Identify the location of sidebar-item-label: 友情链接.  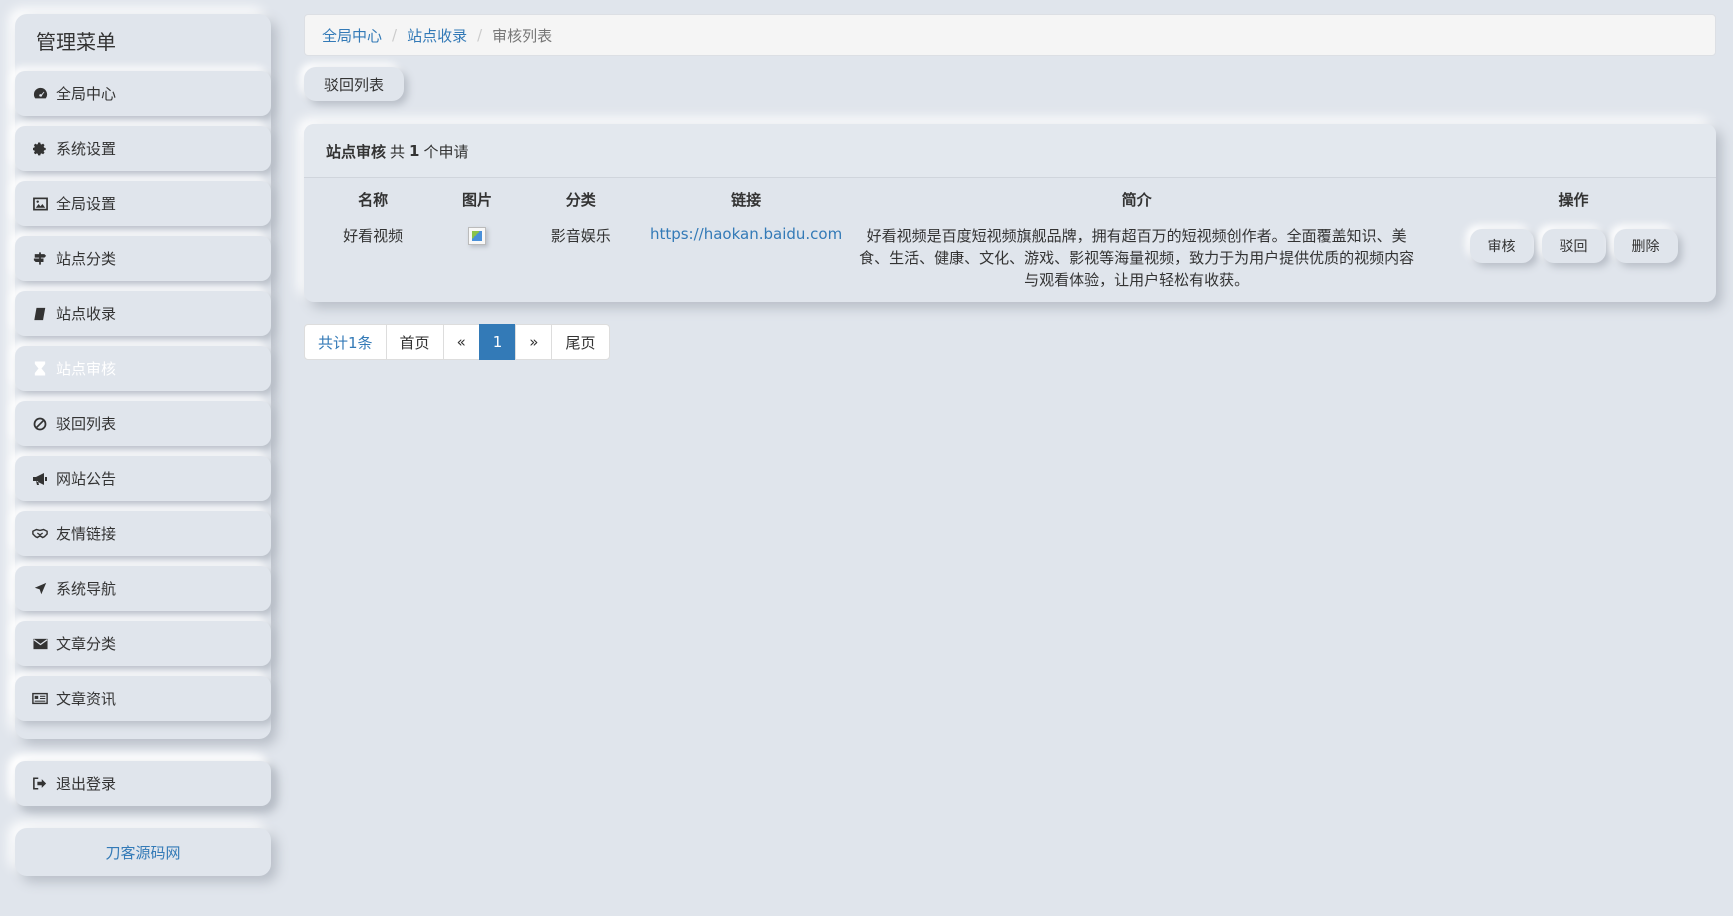
(86, 534).